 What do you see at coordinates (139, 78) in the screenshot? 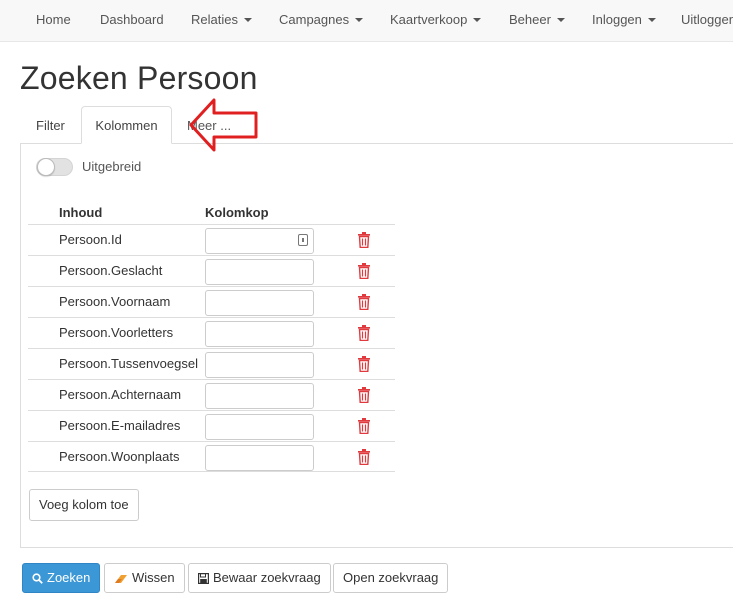
I see `page-title: Zoeken Persoon` at bounding box center [139, 78].